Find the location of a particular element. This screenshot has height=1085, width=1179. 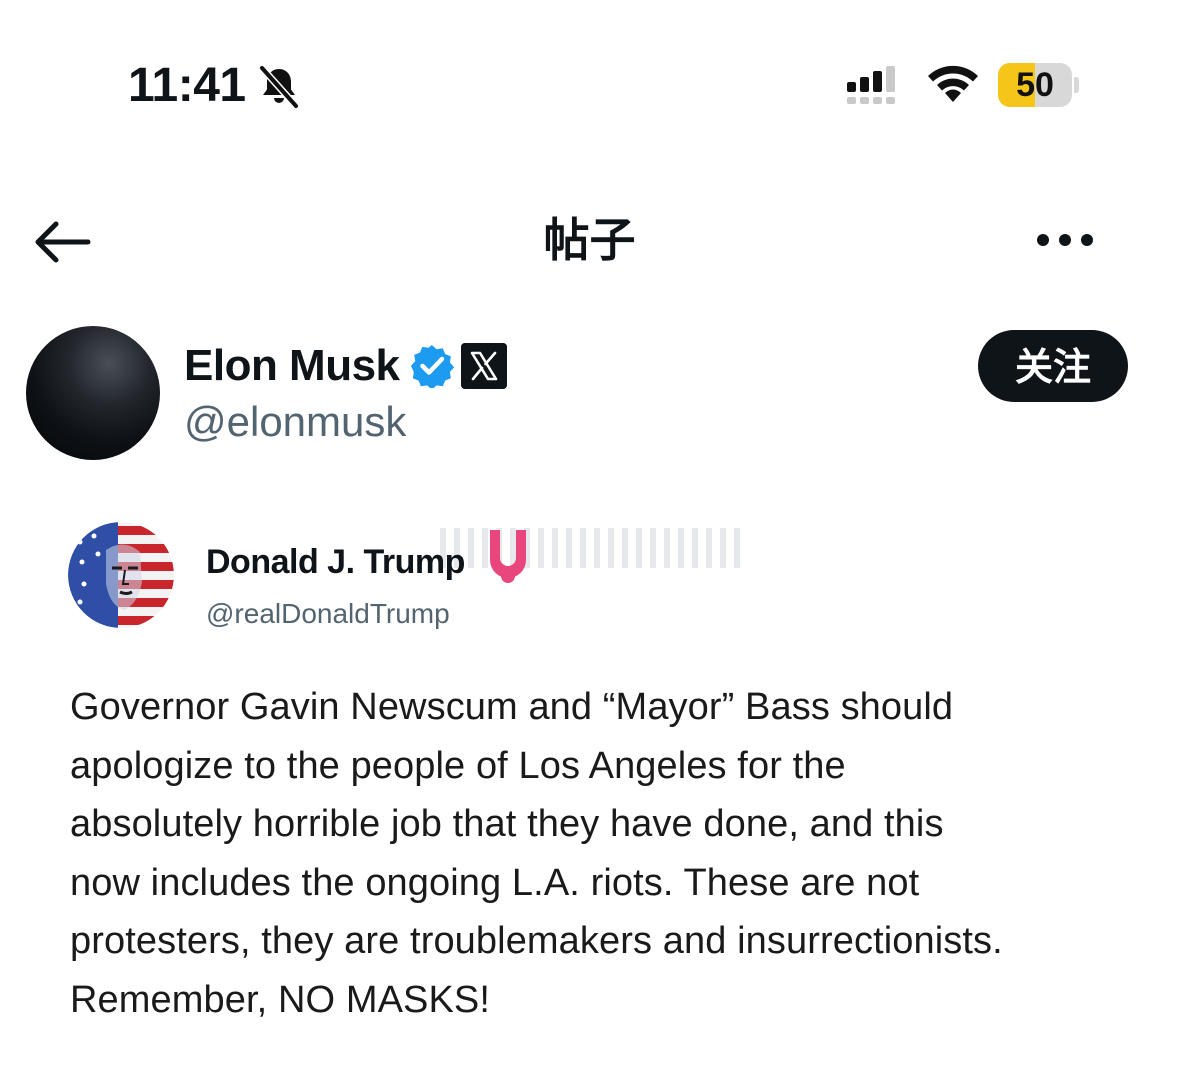

battery-level: 50 is located at coordinates (1035, 85).